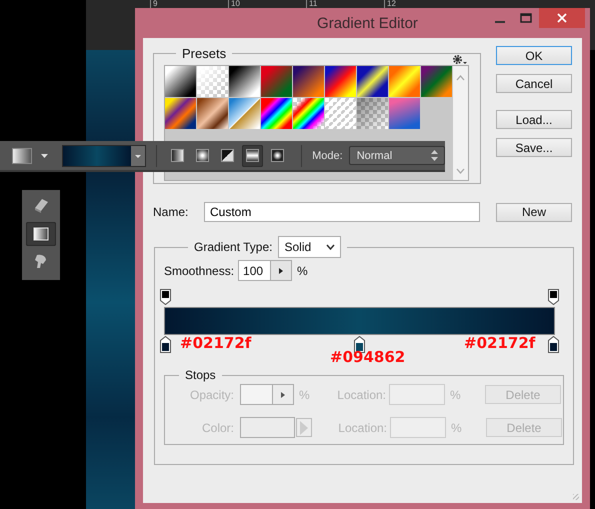  Describe the element at coordinates (368, 357) in the screenshot. I see `color-annotation: #094862` at that location.